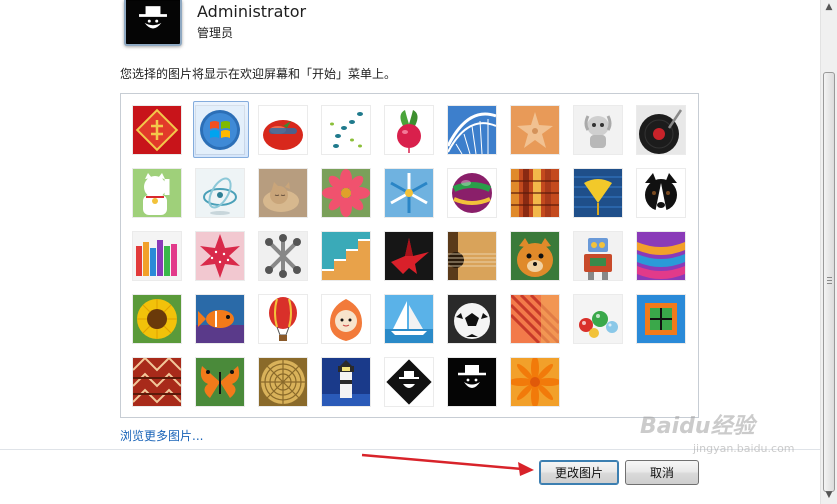 Image resolution: width=837 pixels, height=504 pixels. What do you see at coordinates (252, 11) in the screenshot?
I see `user-name: Administrator` at bounding box center [252, 11].